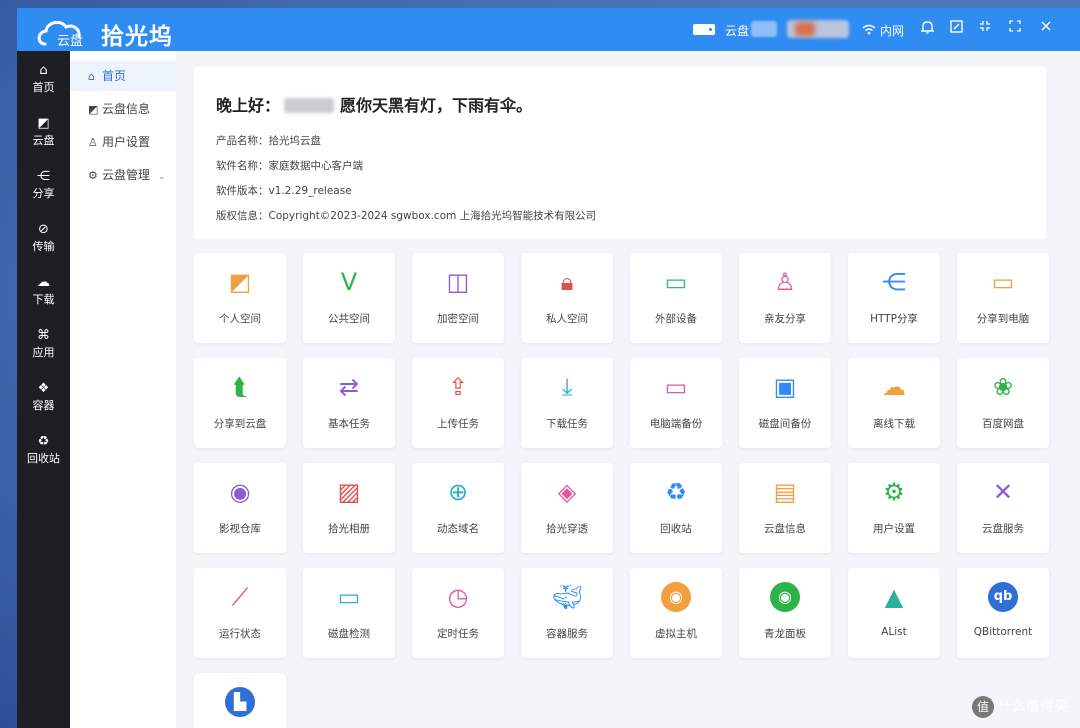  Describe the element at coordinates (676, 613) in the screenshot. I see `app-tile: ◉ 虚拟主机` at that location.